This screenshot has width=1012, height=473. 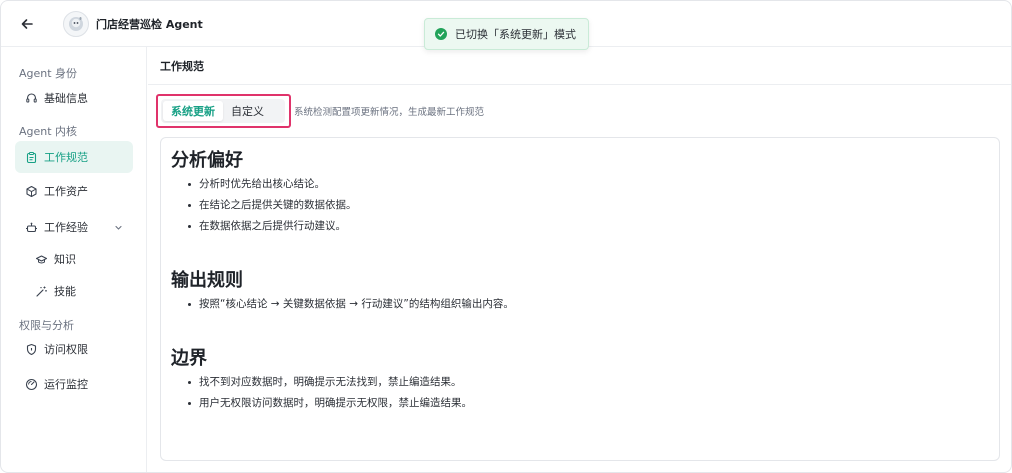 I want to click on sidebar-item-label: 工作资产, so click(x=66, y=191).